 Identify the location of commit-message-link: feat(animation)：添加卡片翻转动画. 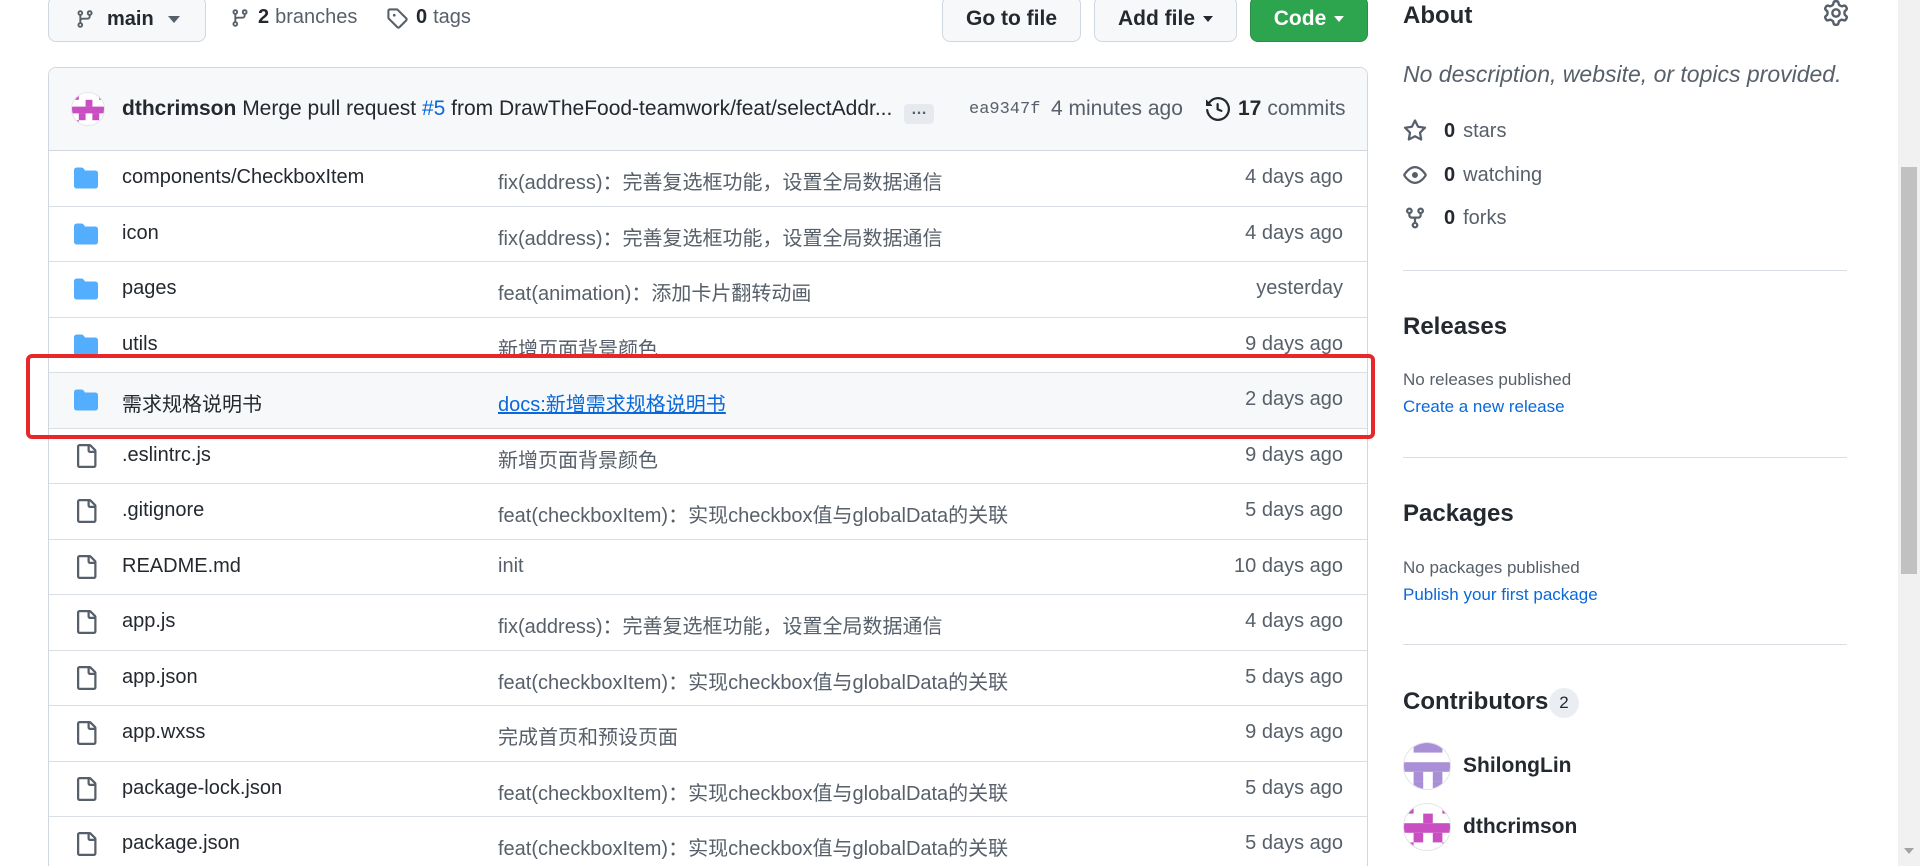
(654, 291).